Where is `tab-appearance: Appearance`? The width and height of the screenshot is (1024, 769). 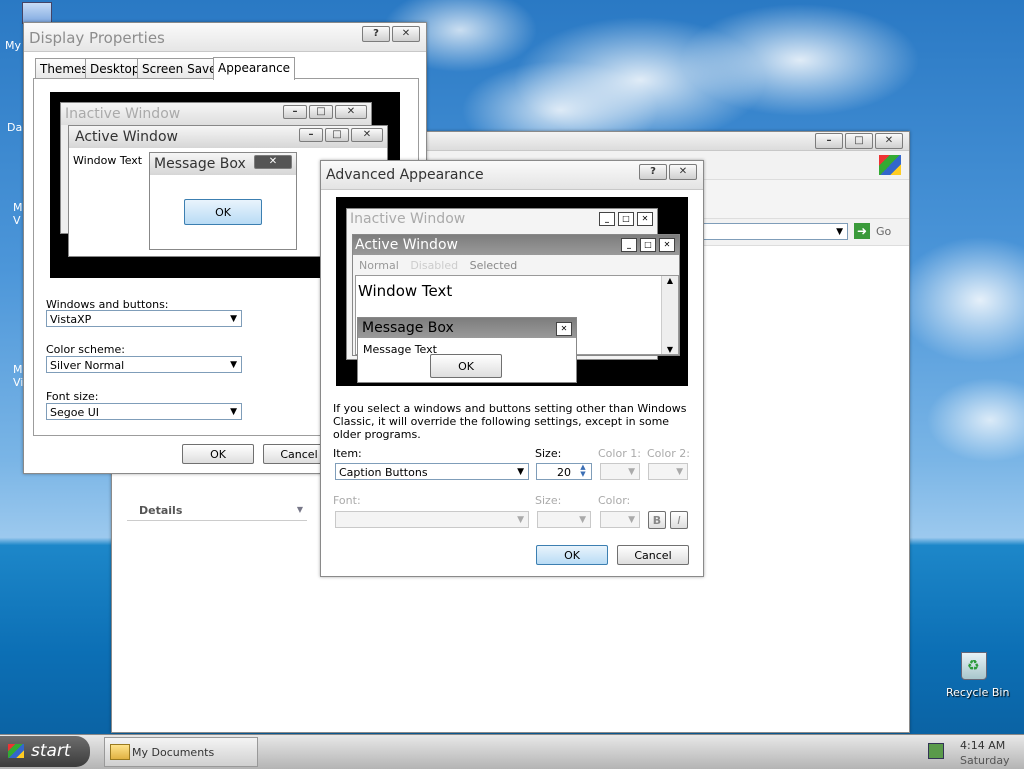
tab-appearance: Appearance is located at coordinates (254, 68).